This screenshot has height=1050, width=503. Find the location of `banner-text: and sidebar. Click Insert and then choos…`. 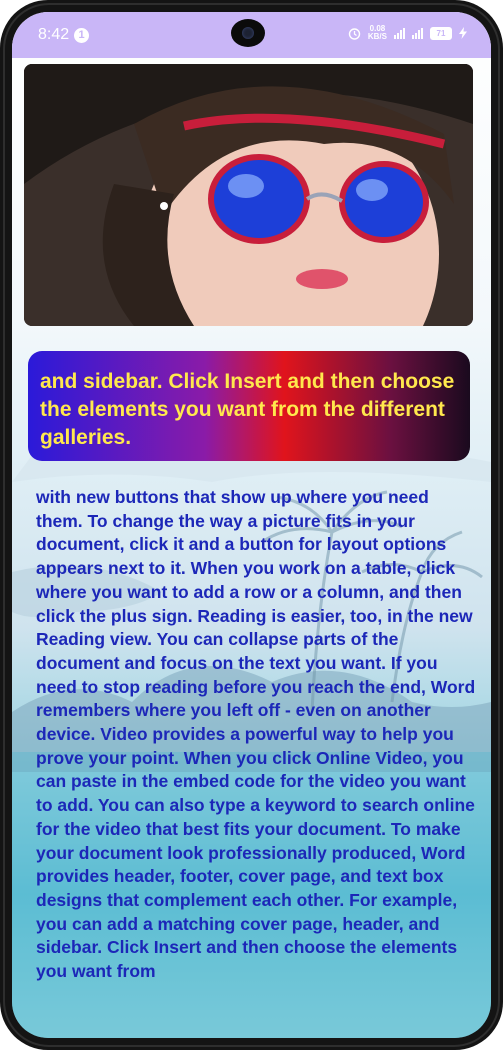

banner-text: and sidebar. Click Insert and then choos… is located at coordinates (247, 409).